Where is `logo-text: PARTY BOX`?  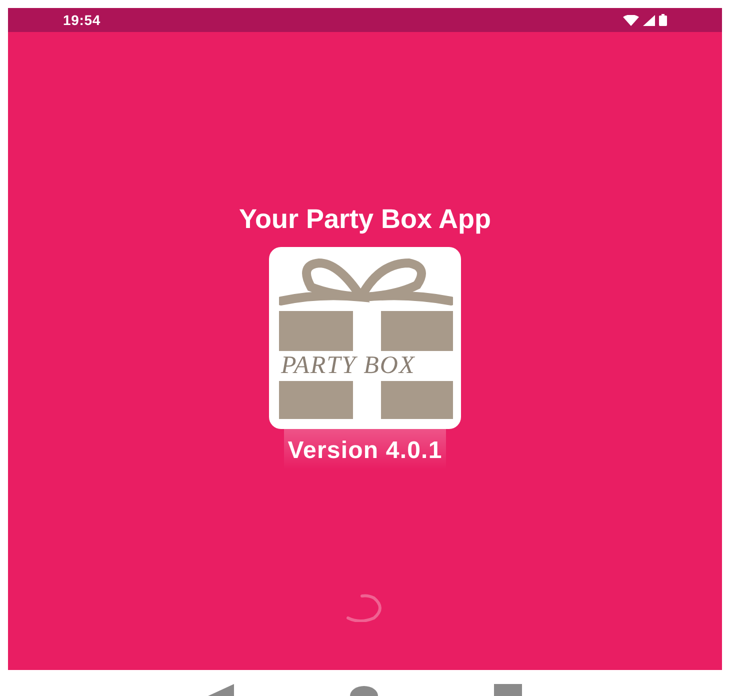 logo-text: PARTY BOX is located at coordinates (348, 366).